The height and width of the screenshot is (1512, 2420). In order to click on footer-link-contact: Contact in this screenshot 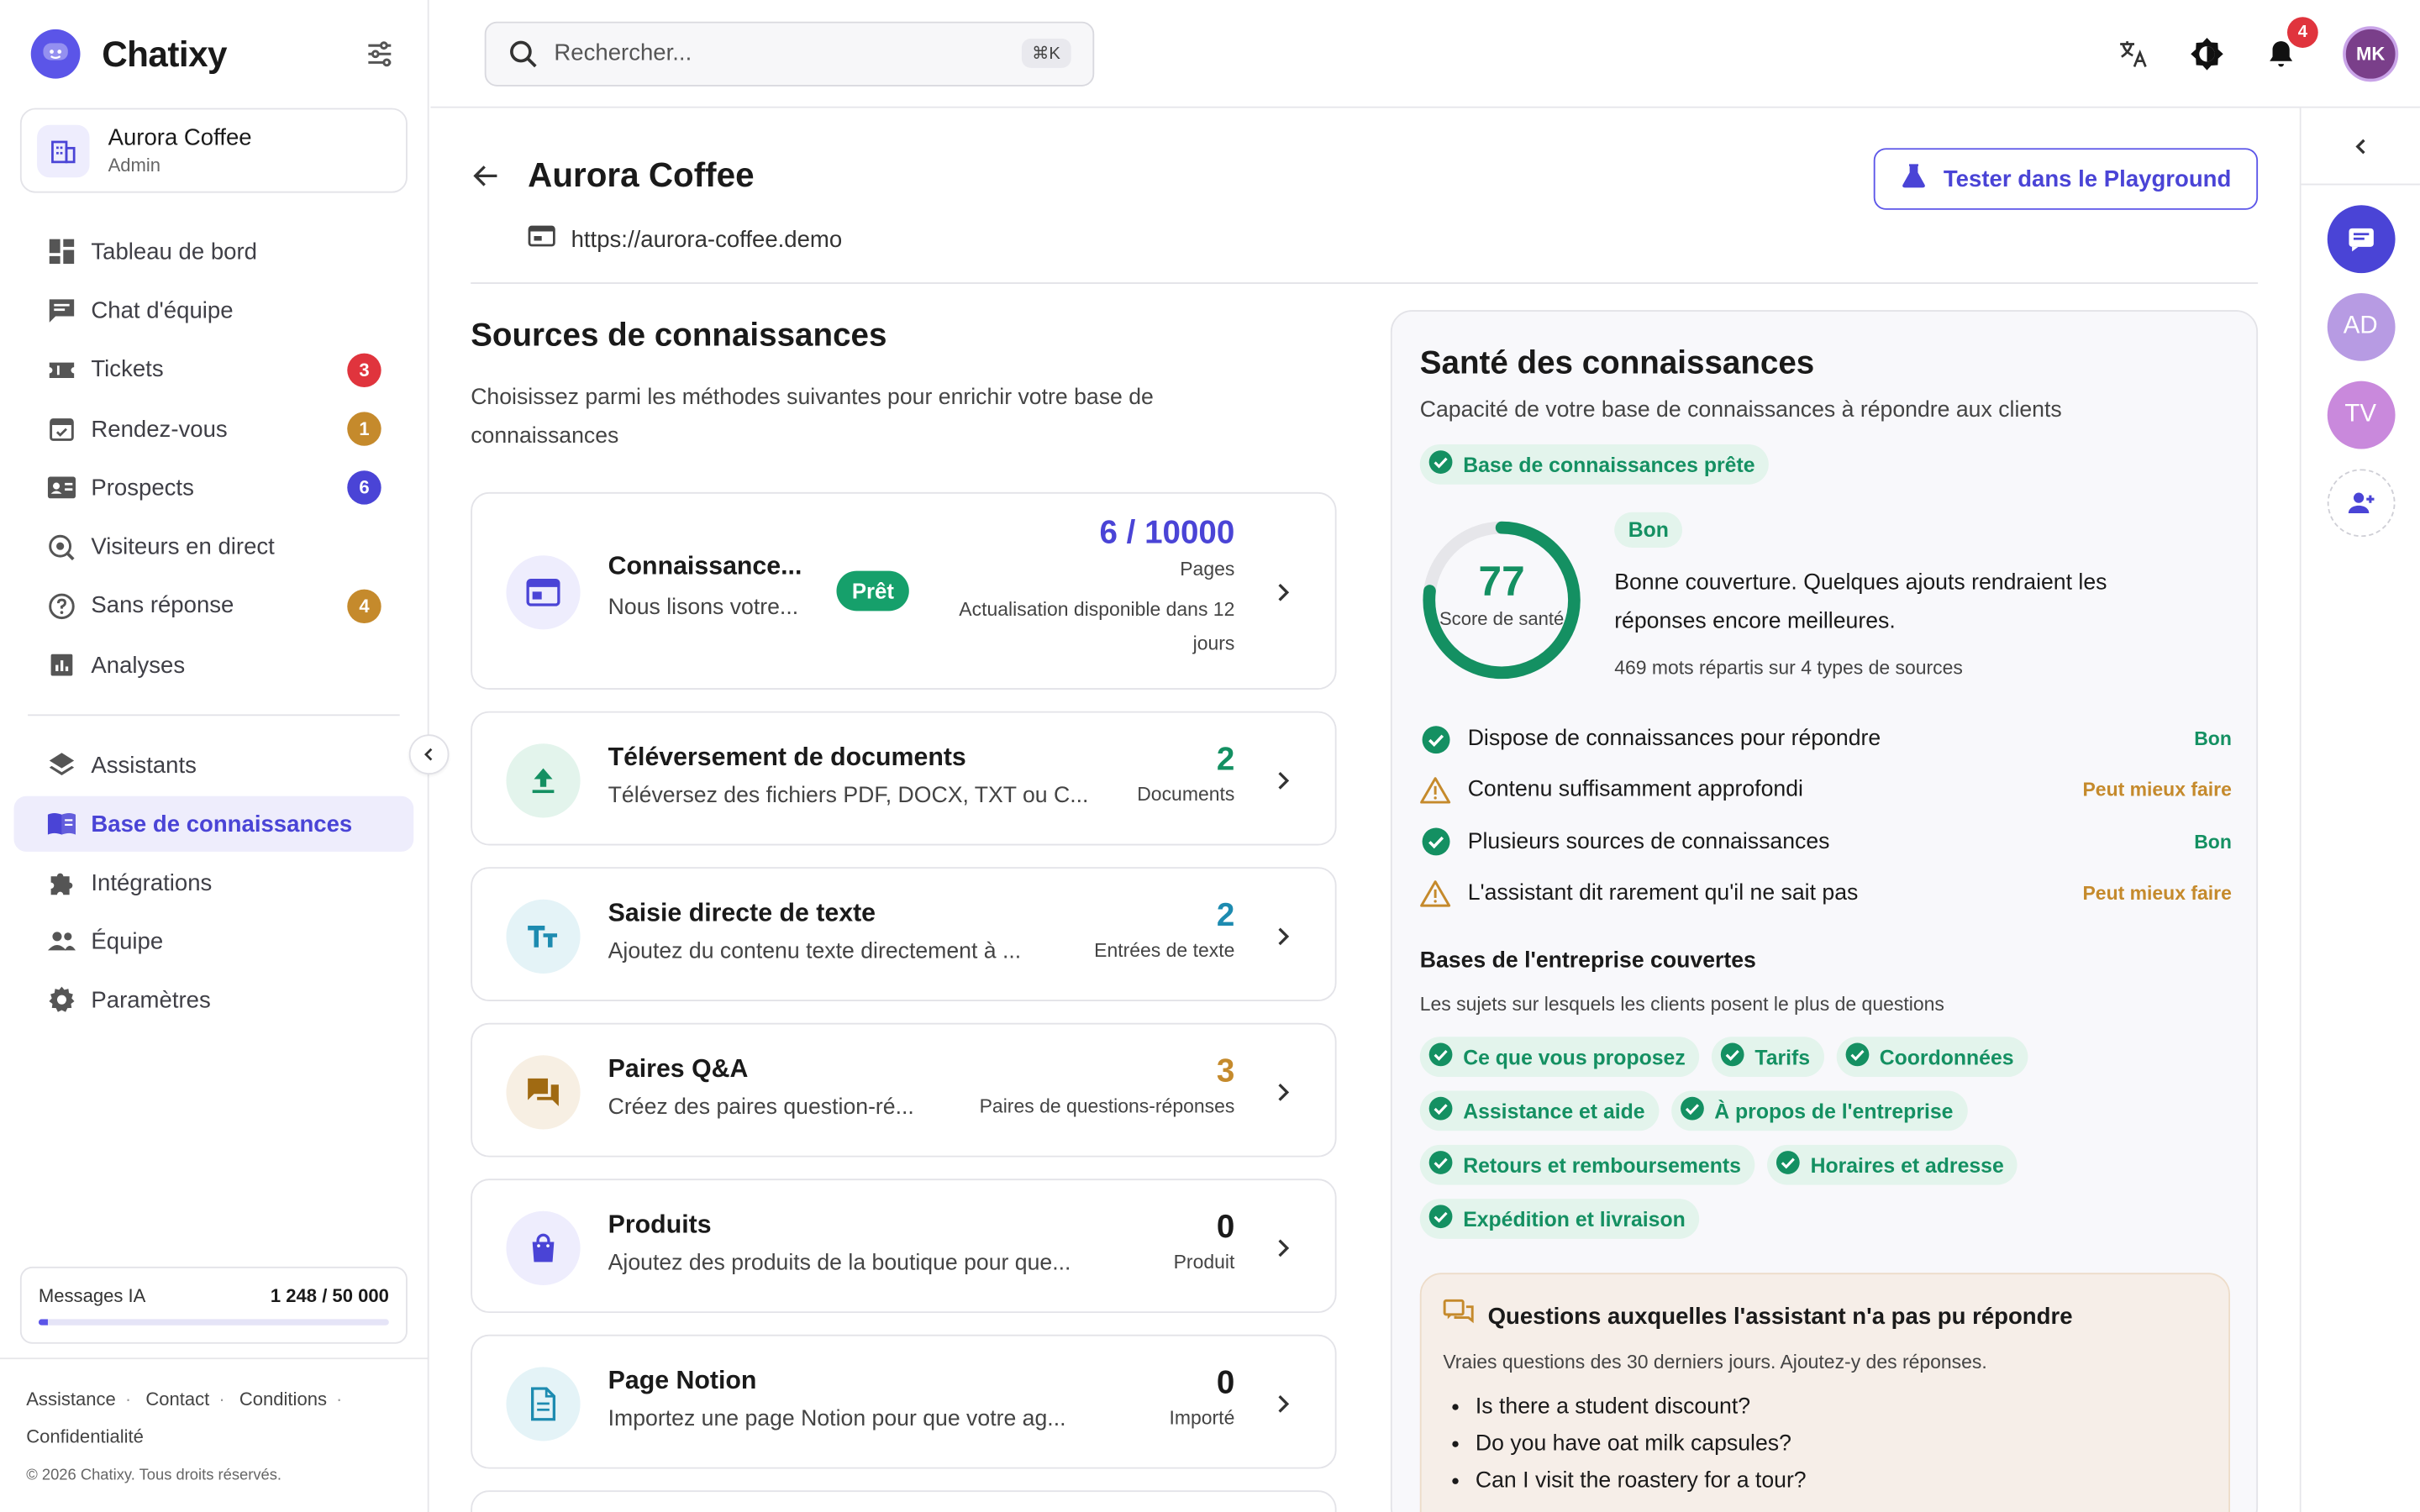, I will do `click(177, 1399)`.